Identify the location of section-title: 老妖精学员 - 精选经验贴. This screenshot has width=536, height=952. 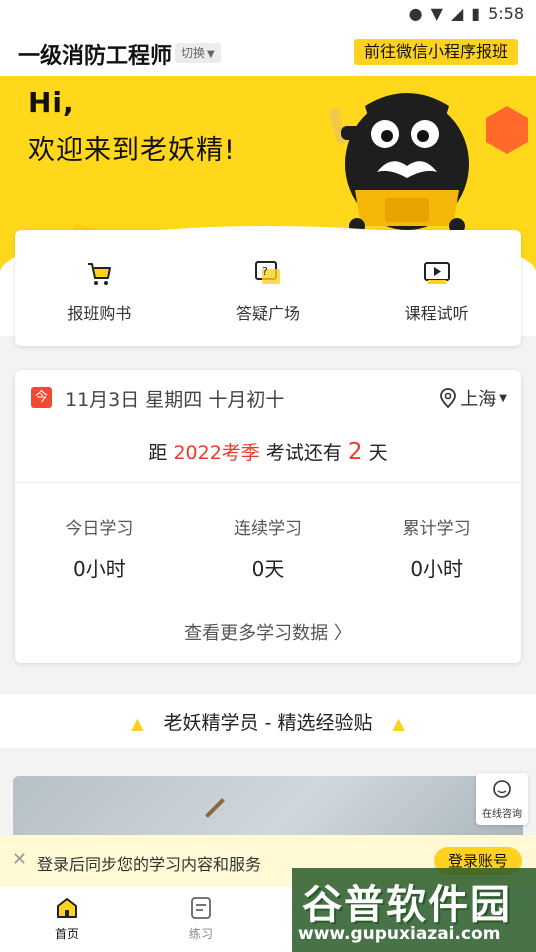
(268, 723).